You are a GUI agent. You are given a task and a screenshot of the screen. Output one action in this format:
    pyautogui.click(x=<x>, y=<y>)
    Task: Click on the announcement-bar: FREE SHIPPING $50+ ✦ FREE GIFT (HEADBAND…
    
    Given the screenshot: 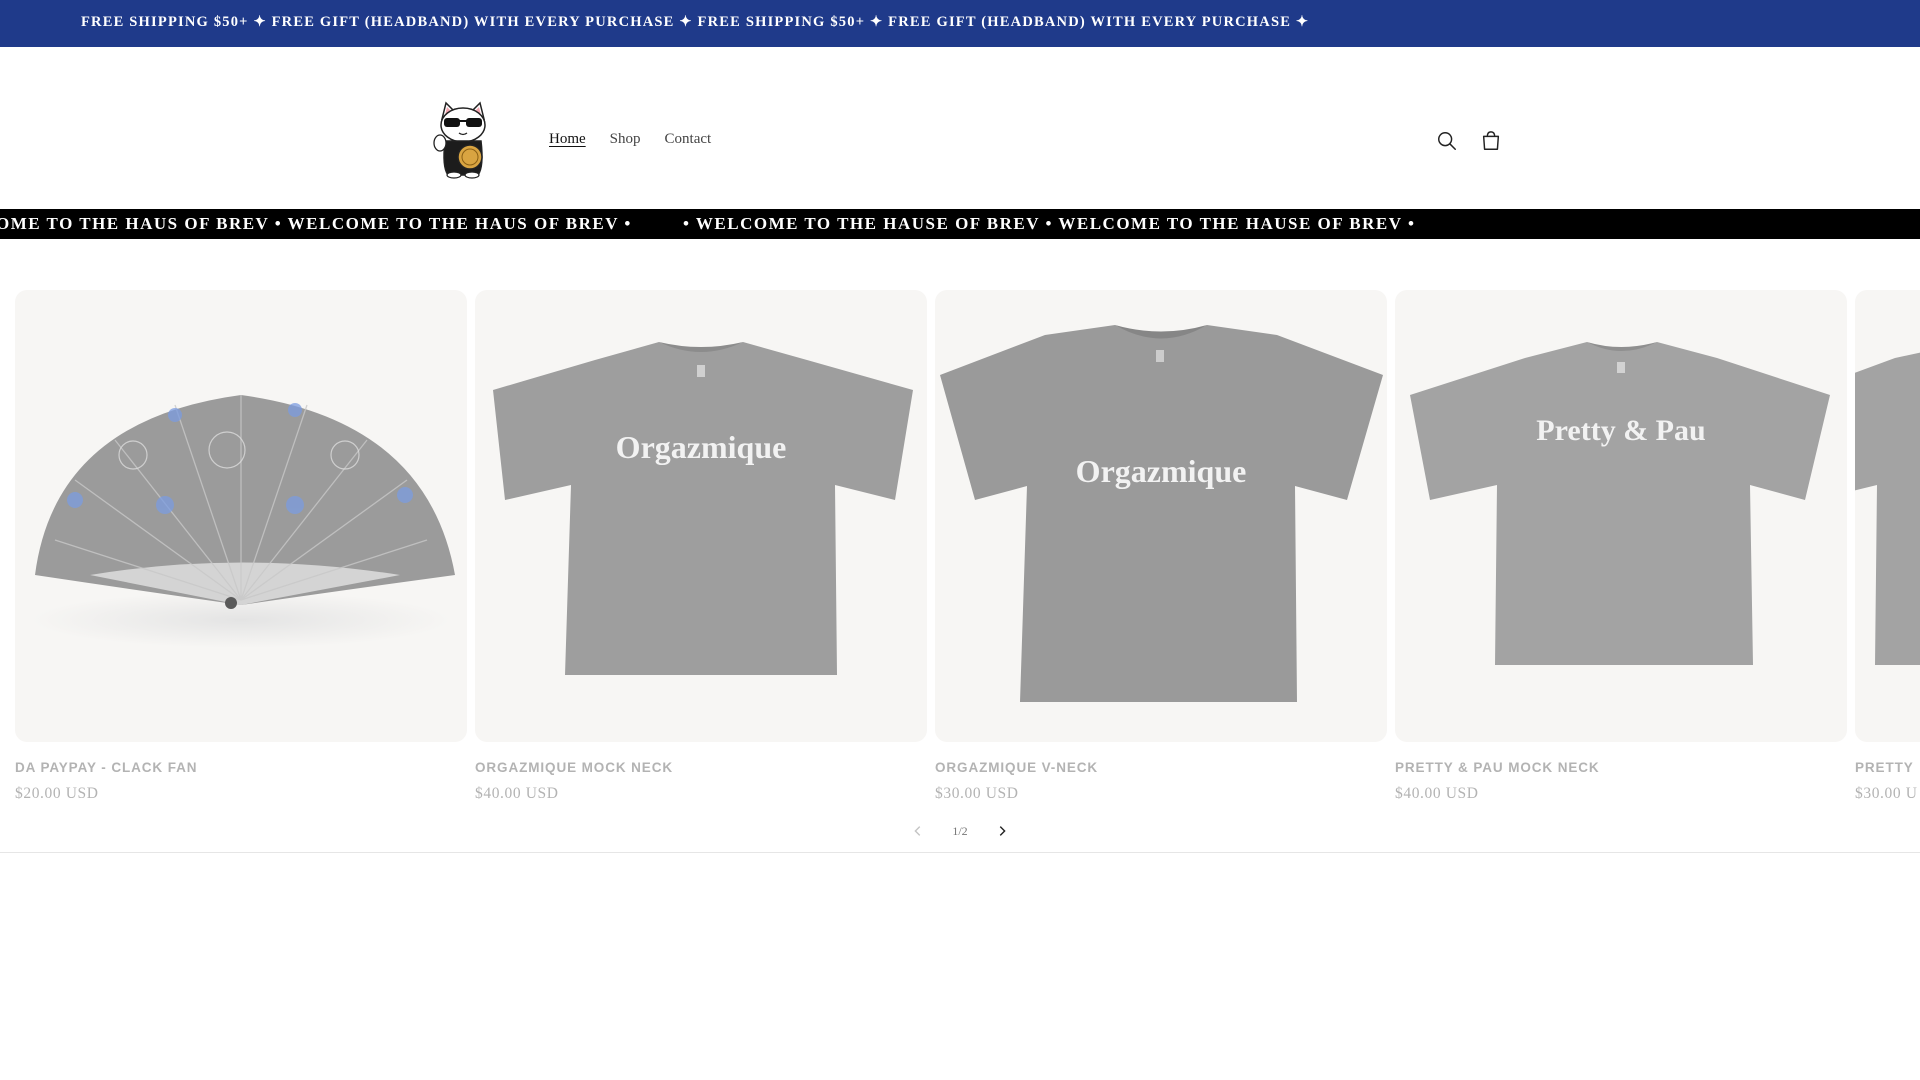 What is the action you would take?
    pyautogui.click(x=960, y=23)
    